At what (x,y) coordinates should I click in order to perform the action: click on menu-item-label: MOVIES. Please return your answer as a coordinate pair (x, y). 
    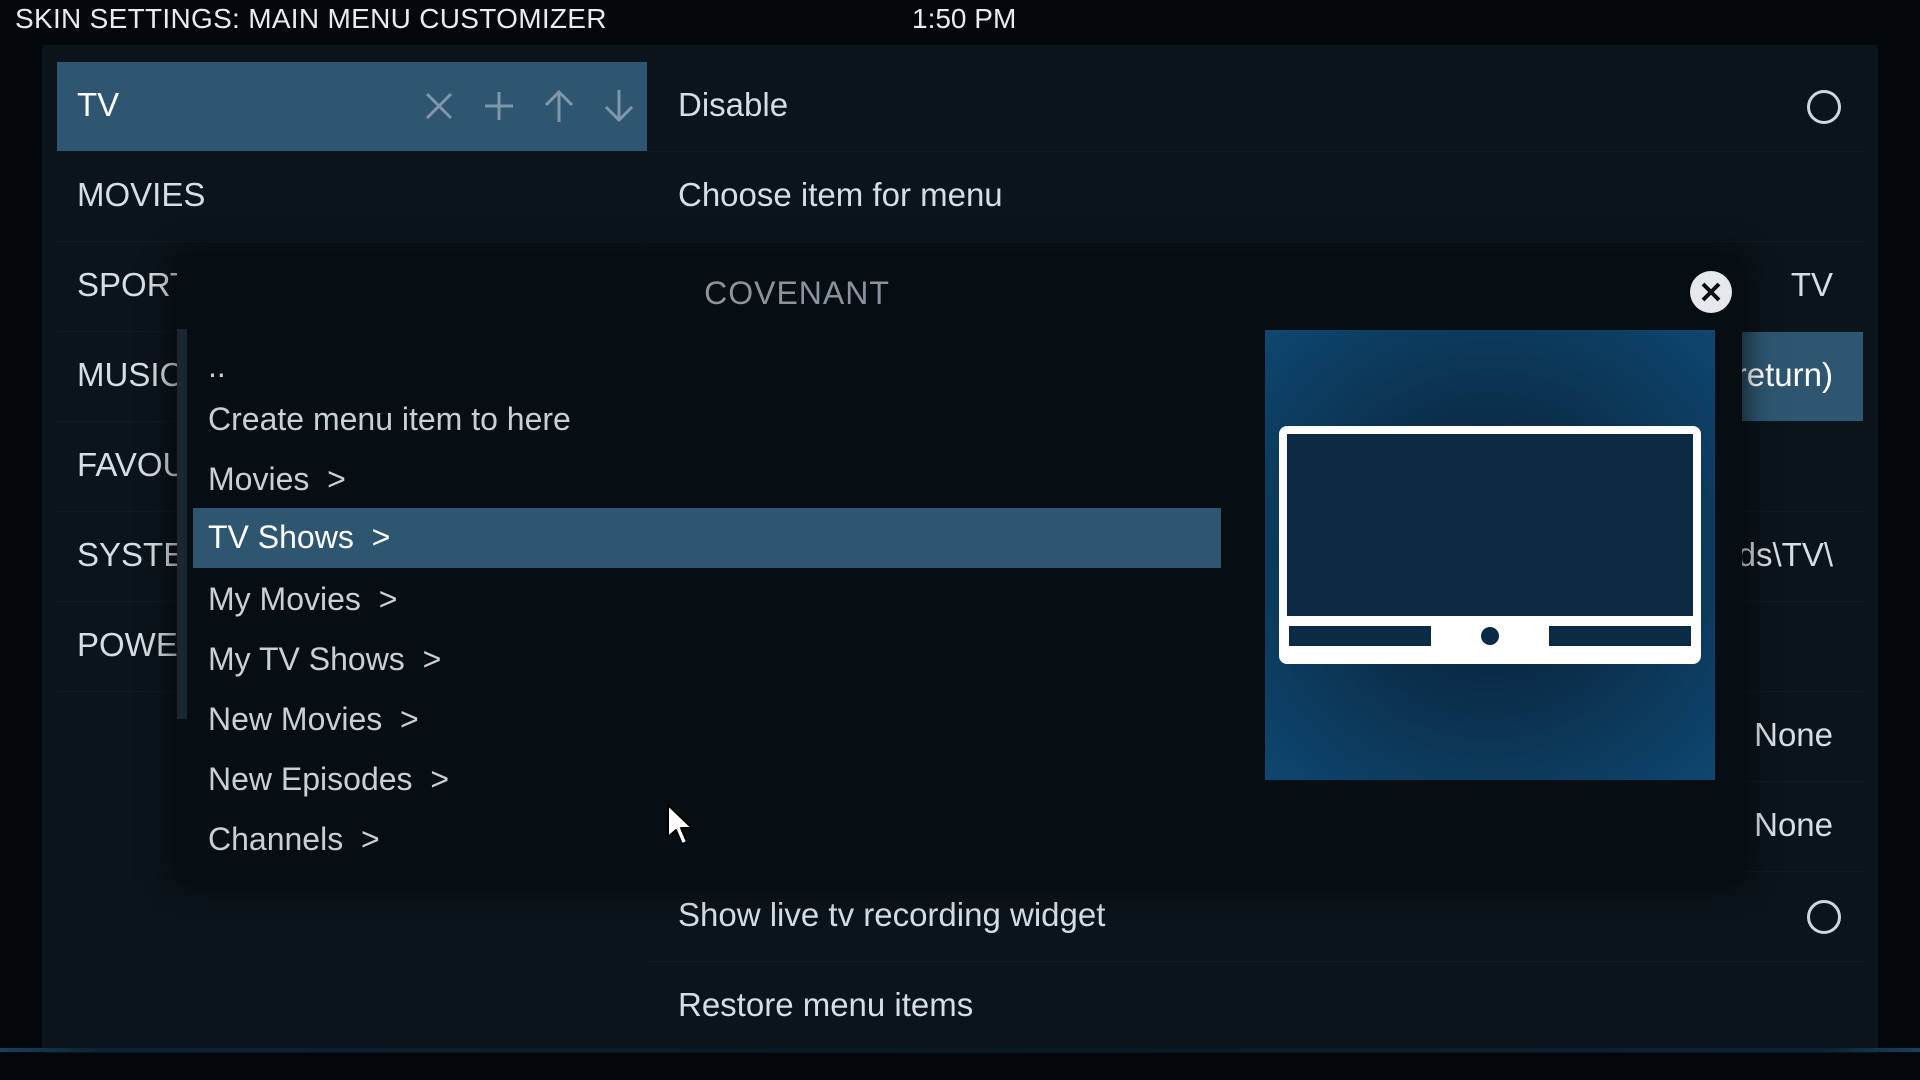
    Looking at the image, I should click on (141, 194).